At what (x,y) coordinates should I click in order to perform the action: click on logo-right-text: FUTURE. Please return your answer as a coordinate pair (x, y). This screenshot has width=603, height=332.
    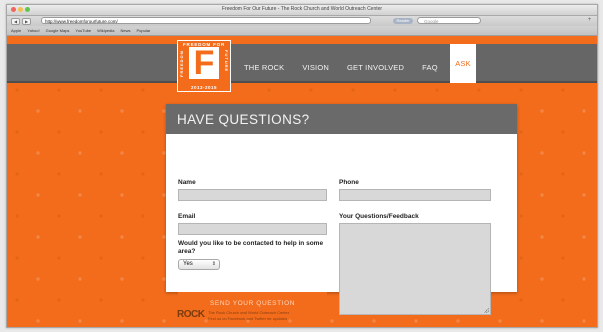
    Looking at the image, I should click on (226, 61).